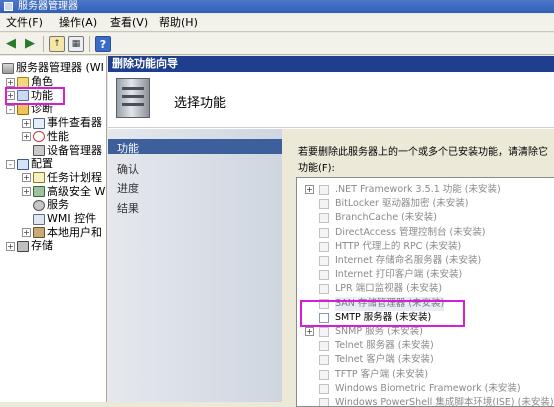  What do you see at coordinates (74, 150) in the screenshot?
I see `tree-node-label: 设备管理器` at bounding box center [74, 150].